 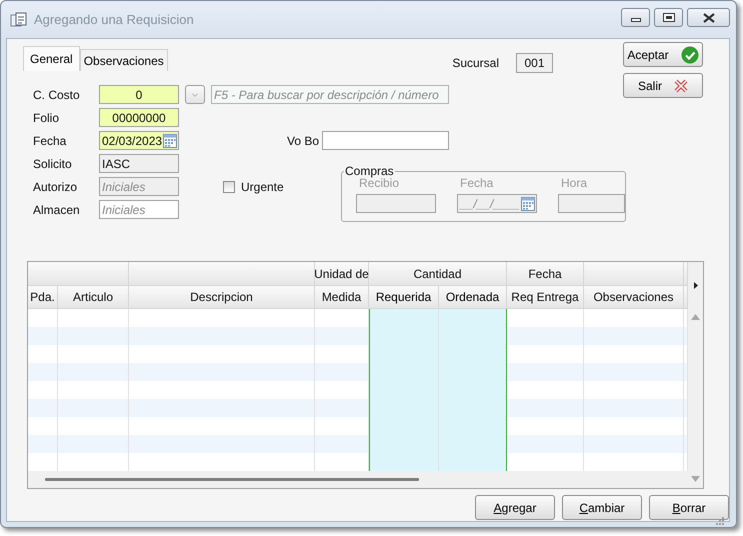 What do you see at coordinates (438, 274) in the screenshot?
I see `column-group-header: Cantidad` at bounding box center [438, 274].